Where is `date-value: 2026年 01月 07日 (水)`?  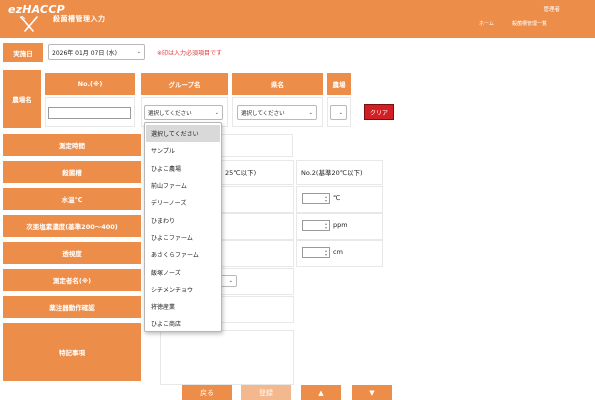 date-value: 2026年 01月 07日 (水) is located at coordinates (84, 53).